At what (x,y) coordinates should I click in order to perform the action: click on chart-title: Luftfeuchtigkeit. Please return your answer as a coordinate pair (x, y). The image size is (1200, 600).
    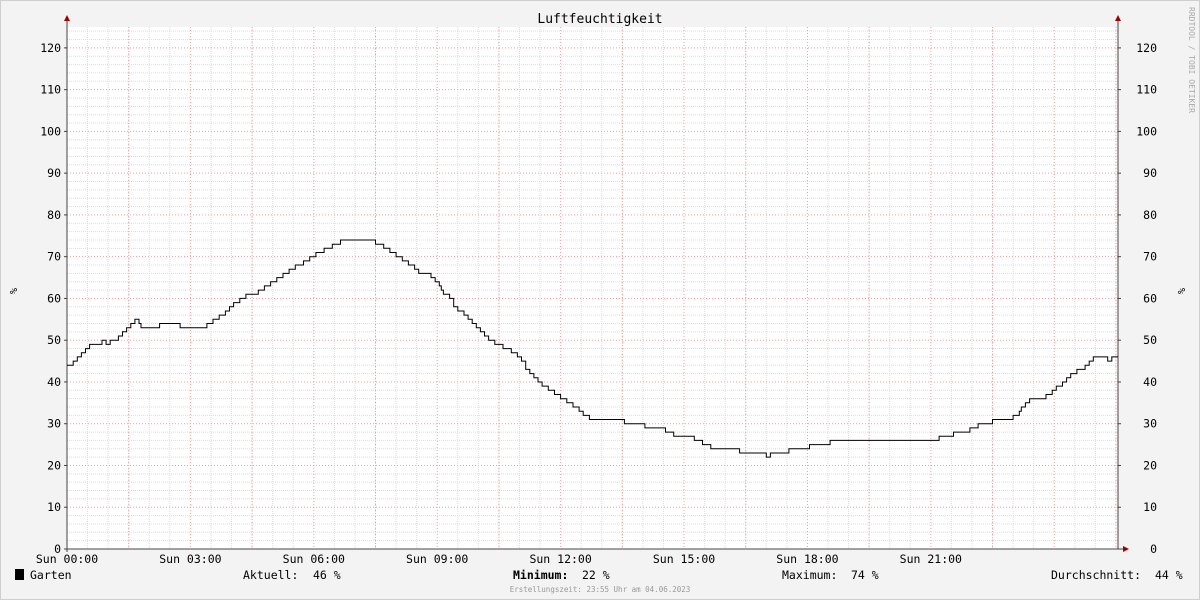
    Looking at the image, I should click on (599, 19).